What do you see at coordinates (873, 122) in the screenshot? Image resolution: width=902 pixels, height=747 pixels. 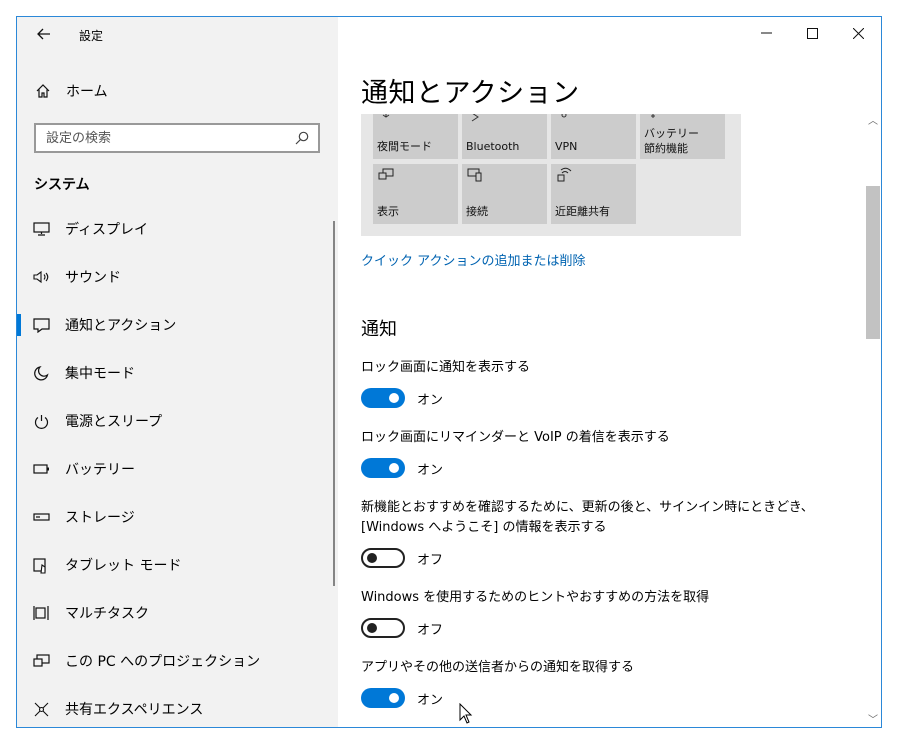 I see `scroll-up-icon: ︿` at bounding box center [873, 122].